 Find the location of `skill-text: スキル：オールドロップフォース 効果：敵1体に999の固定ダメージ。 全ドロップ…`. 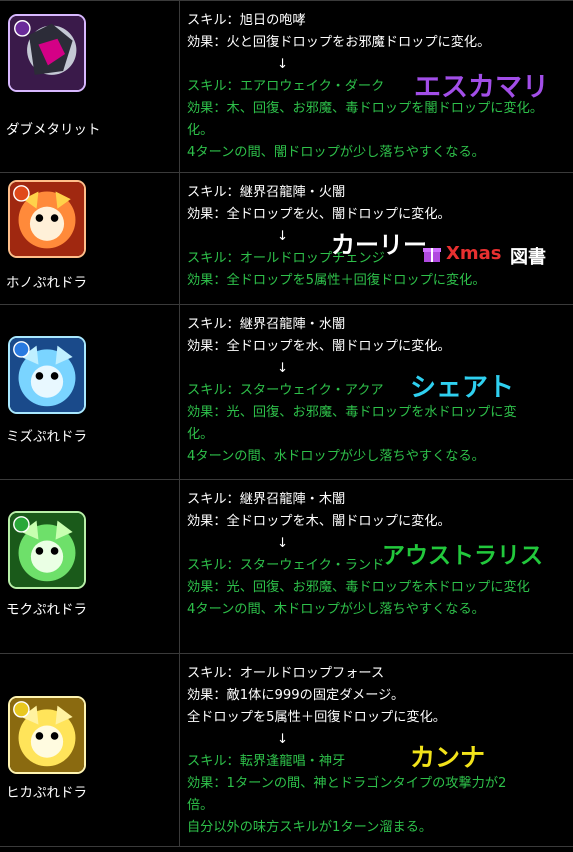

skill-text: スキル：オールドロップフォース 効果：敵1体に999の固定ダメージ。 全ドロップ… is located at coordinates (378, 751).